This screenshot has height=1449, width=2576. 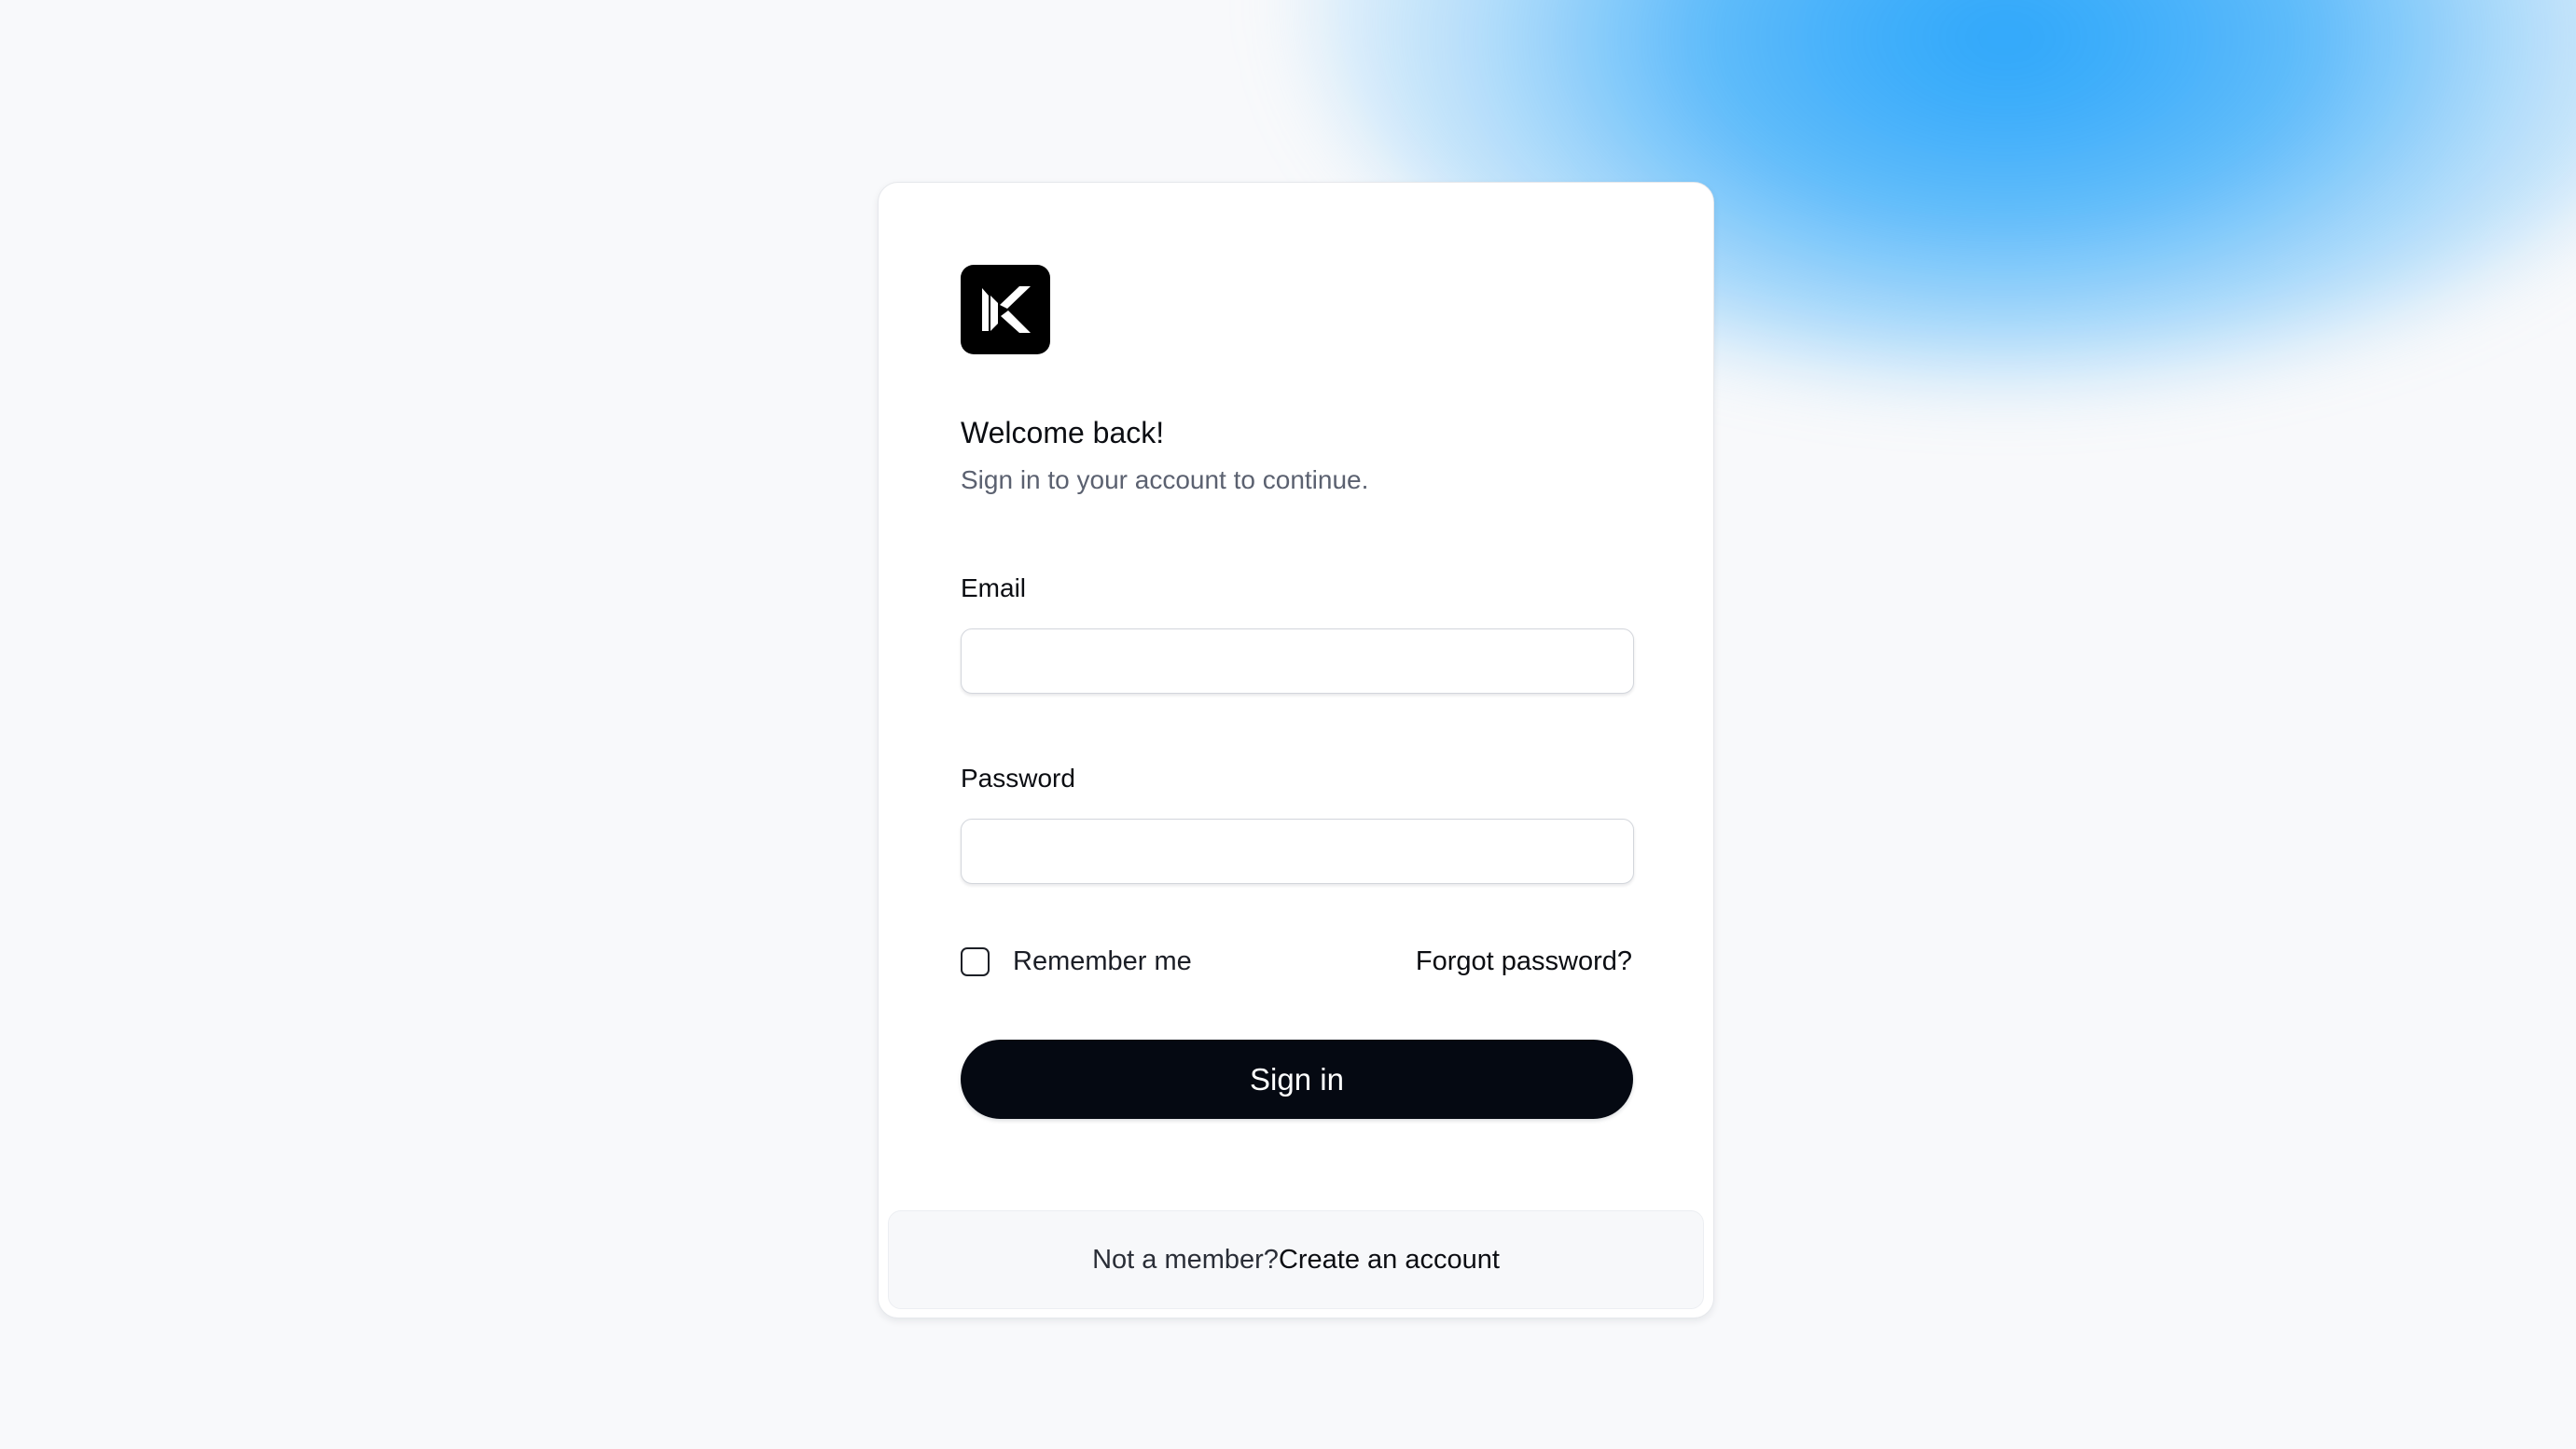 I want to click on email-field, so click(x=1297, y=661).